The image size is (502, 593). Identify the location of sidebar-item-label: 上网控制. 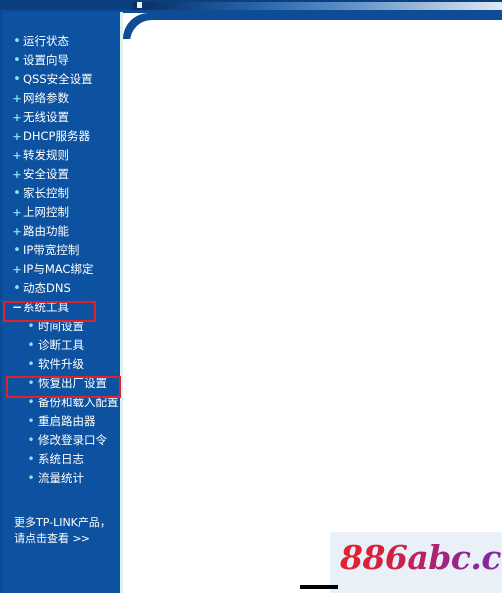
(46, 212).